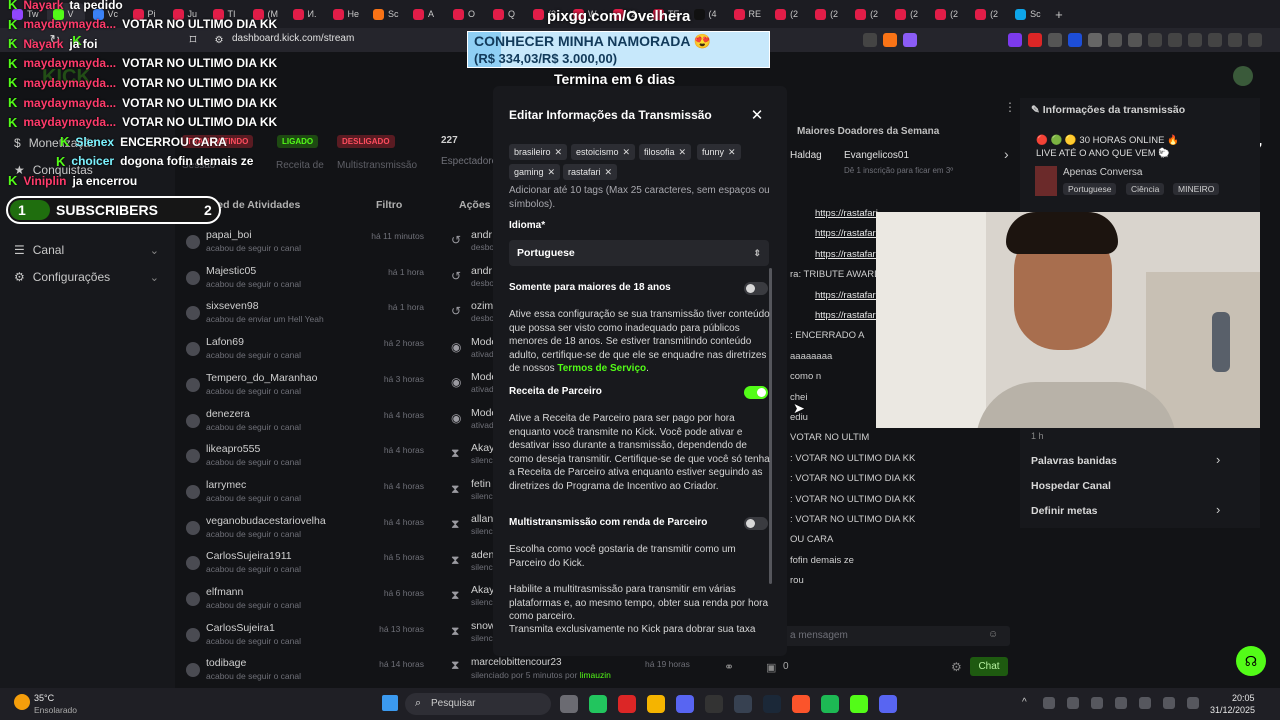 The image size is (1280, 720). I want to click on activity-user: Tempero_do_Maranhao, so click(262, 378).